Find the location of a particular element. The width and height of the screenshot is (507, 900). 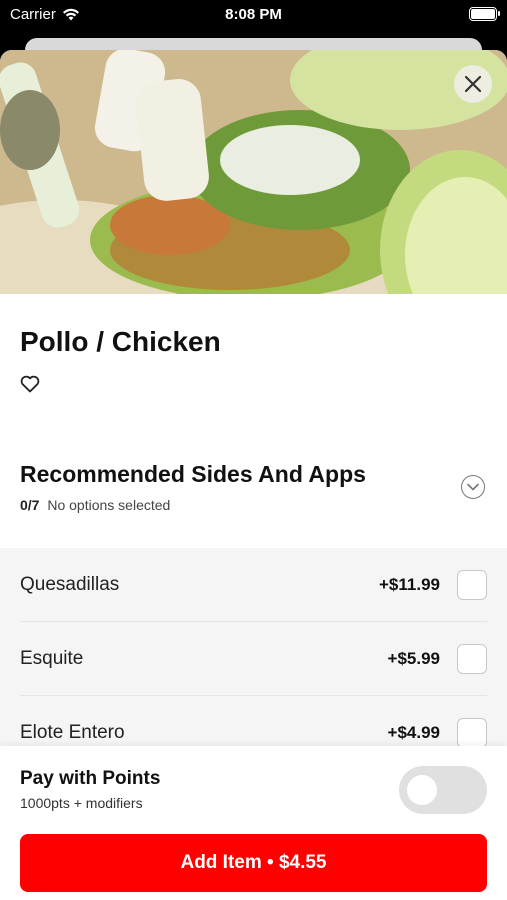

option-price: +$11.99 is located at coordinates (409, 584).